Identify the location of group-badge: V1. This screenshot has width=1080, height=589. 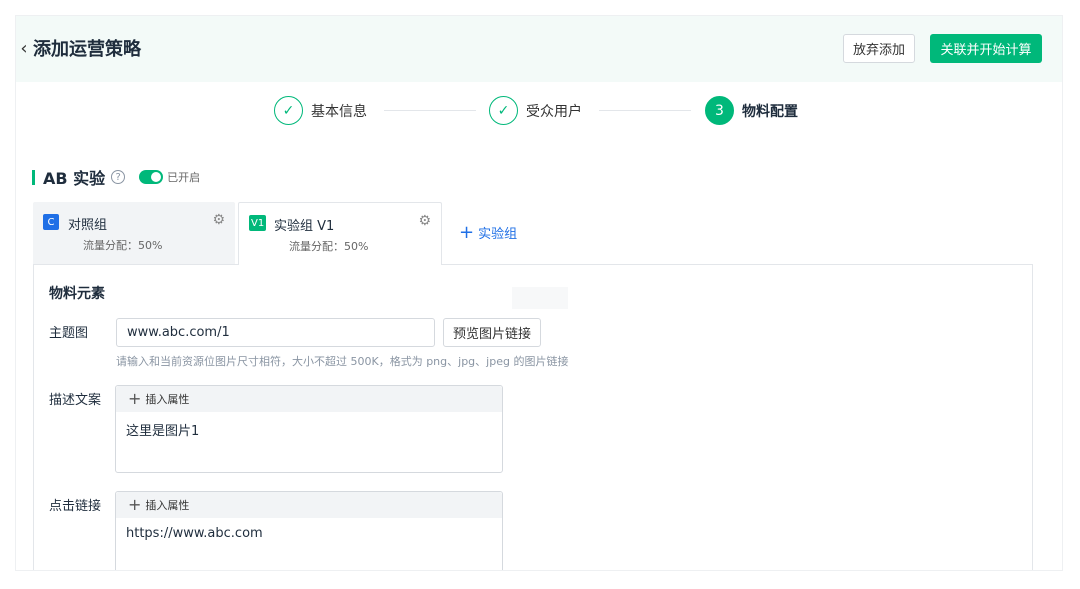
(258, 223).